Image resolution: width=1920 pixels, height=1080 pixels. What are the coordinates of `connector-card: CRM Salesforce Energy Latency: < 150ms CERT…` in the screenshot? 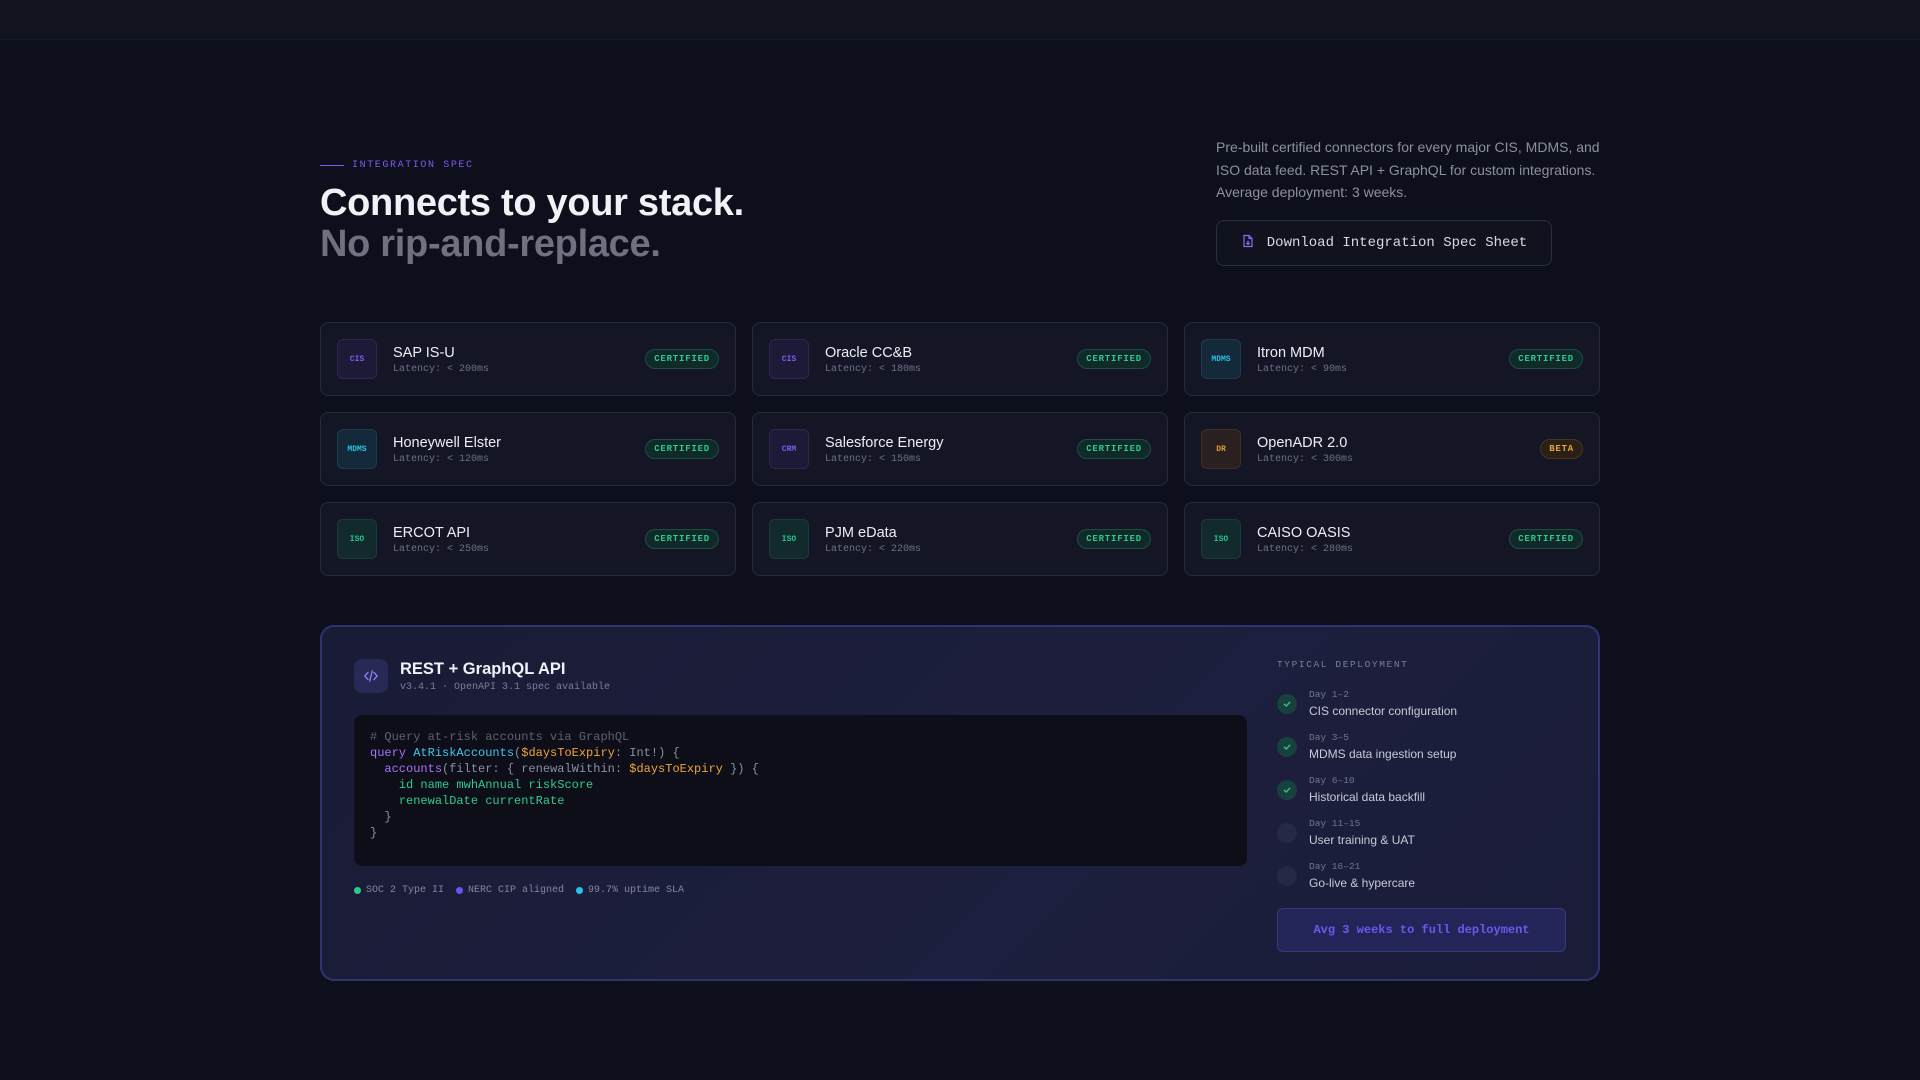 It's located at (960, 449).